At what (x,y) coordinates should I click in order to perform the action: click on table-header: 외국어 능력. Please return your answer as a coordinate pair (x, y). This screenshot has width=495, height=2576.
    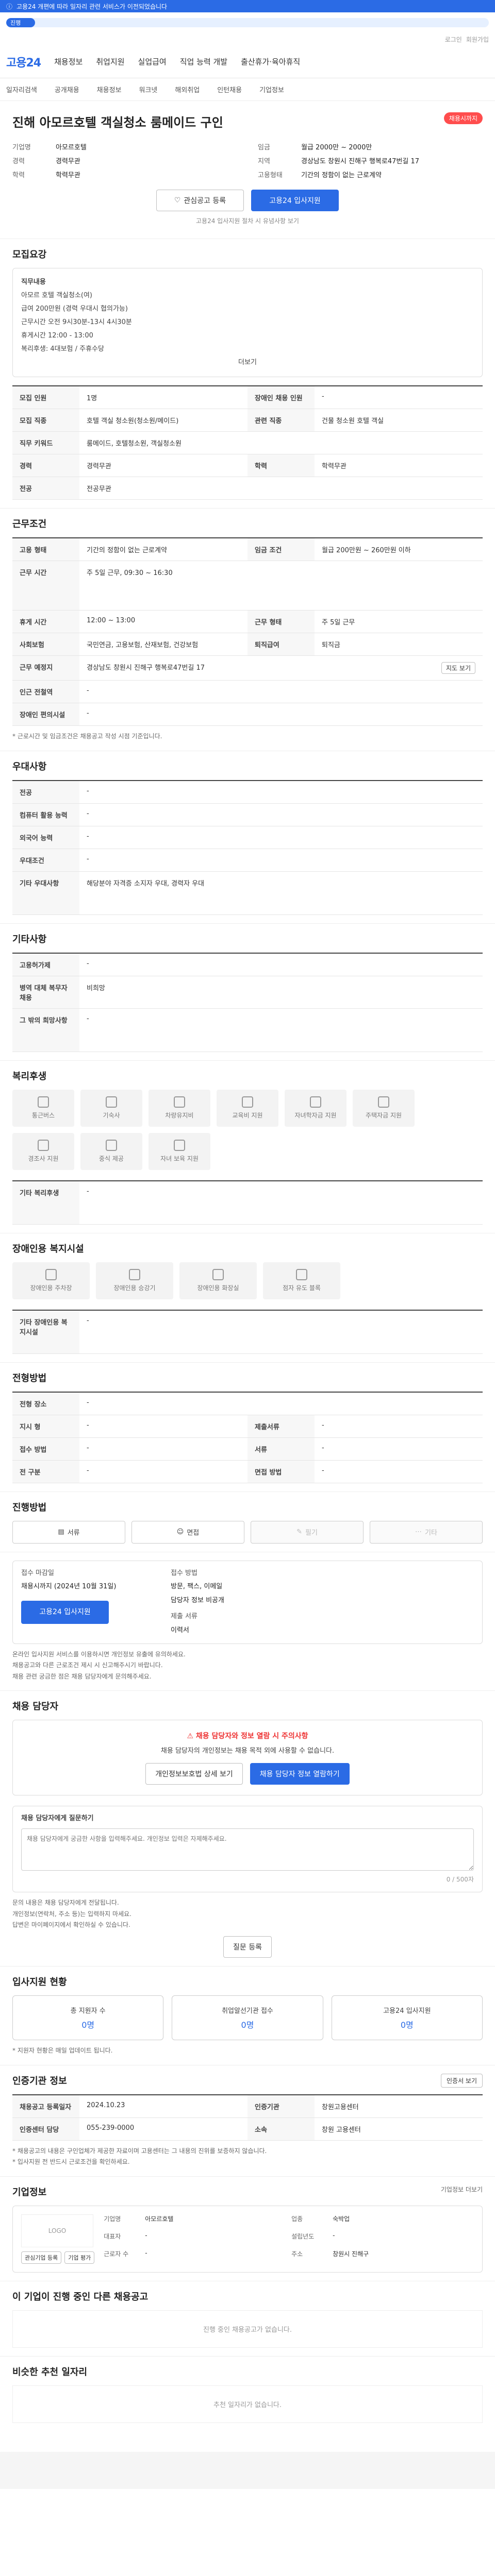
    Looking at the image, I should click on (45, 837).